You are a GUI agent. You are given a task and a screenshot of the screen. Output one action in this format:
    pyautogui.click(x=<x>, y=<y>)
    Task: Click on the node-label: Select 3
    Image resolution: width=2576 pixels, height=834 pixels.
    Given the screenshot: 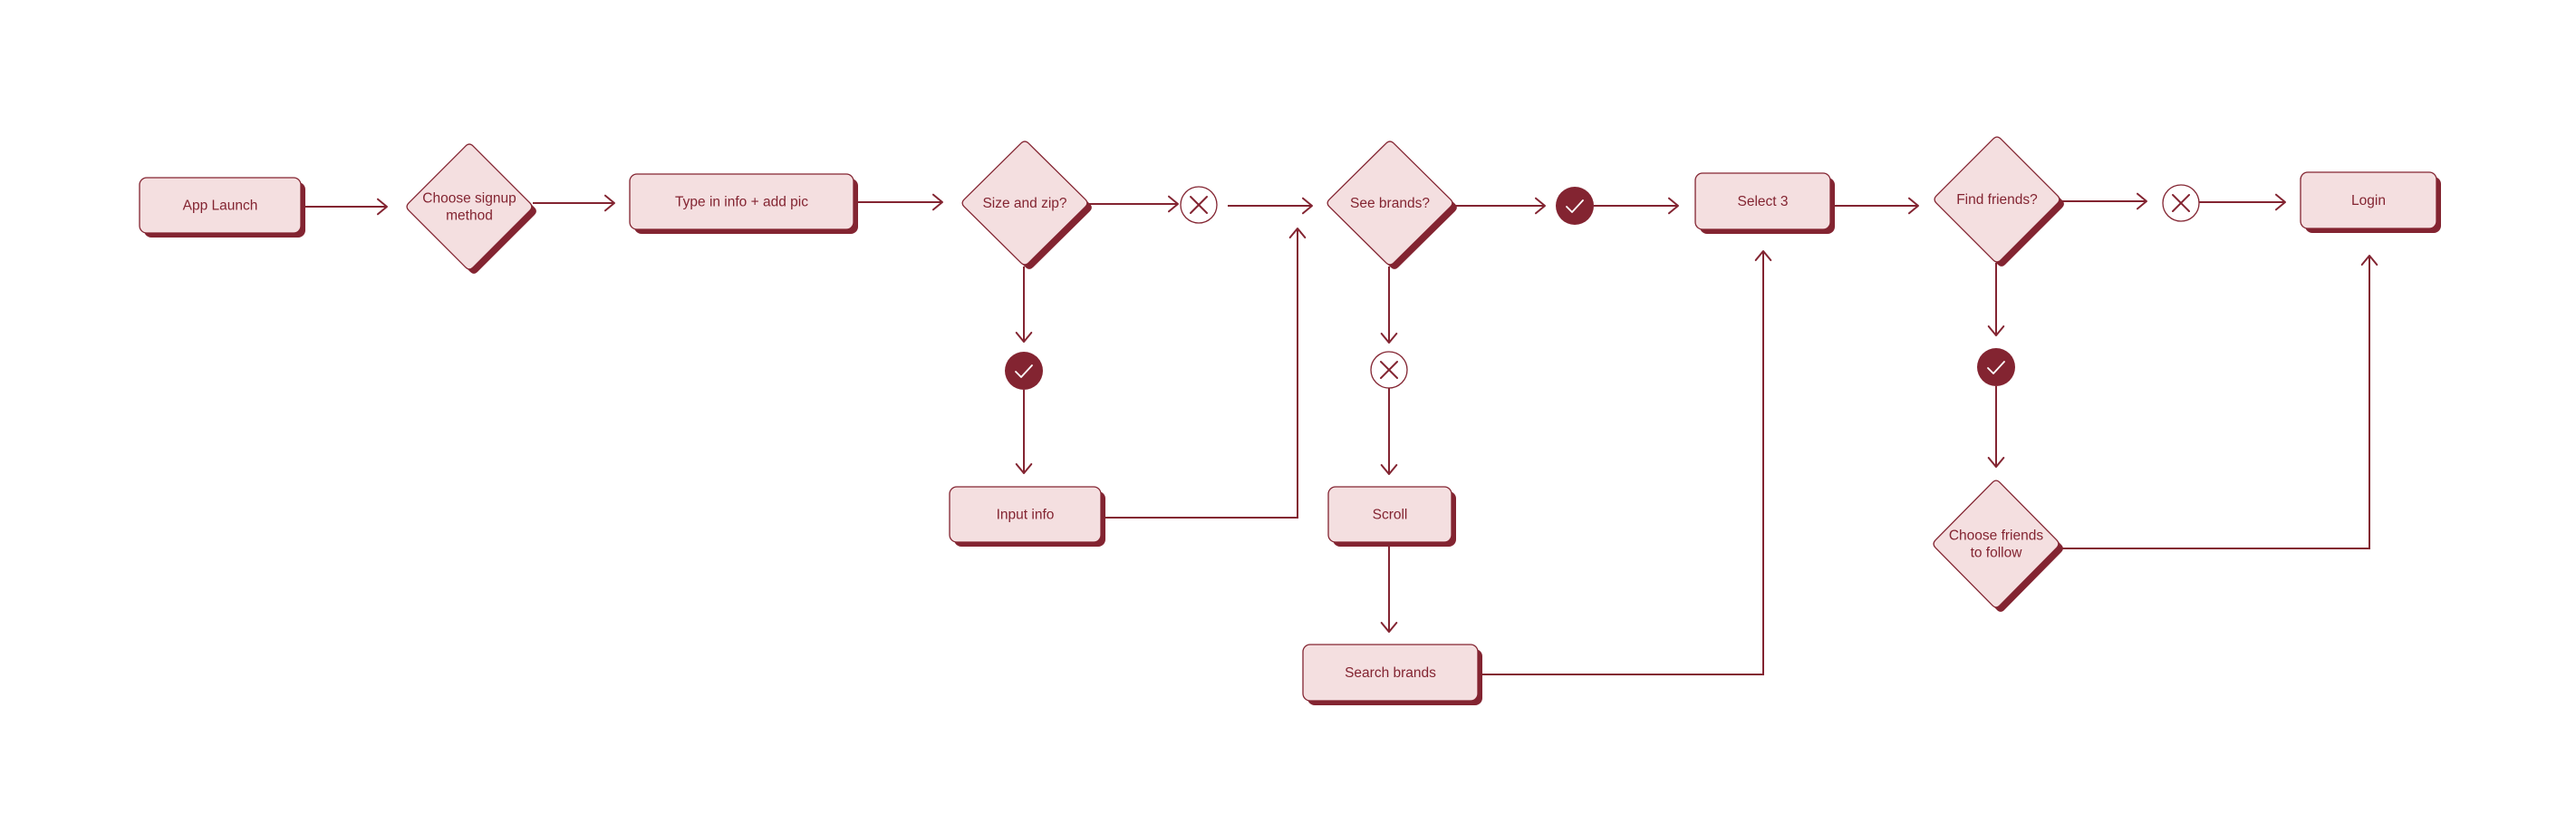 What is the action you would take?
    pyautogui.click(x=1762, y=201)
    